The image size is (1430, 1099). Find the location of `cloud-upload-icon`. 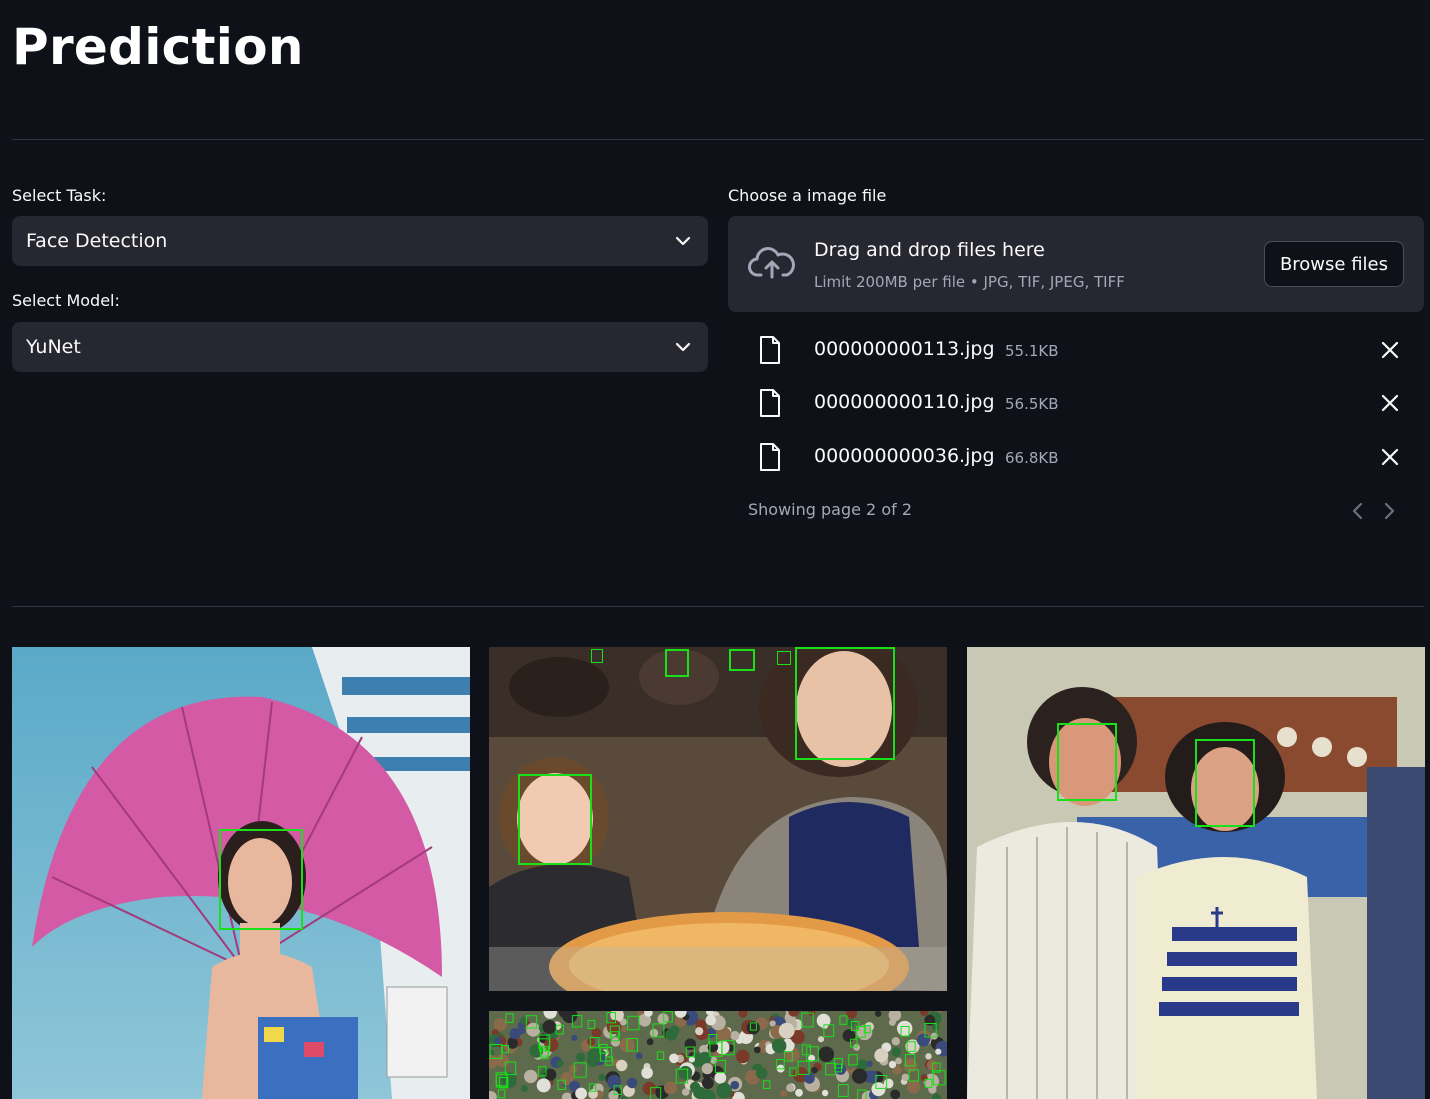

cloud-upload-icon is located at coordinates (772, 265).